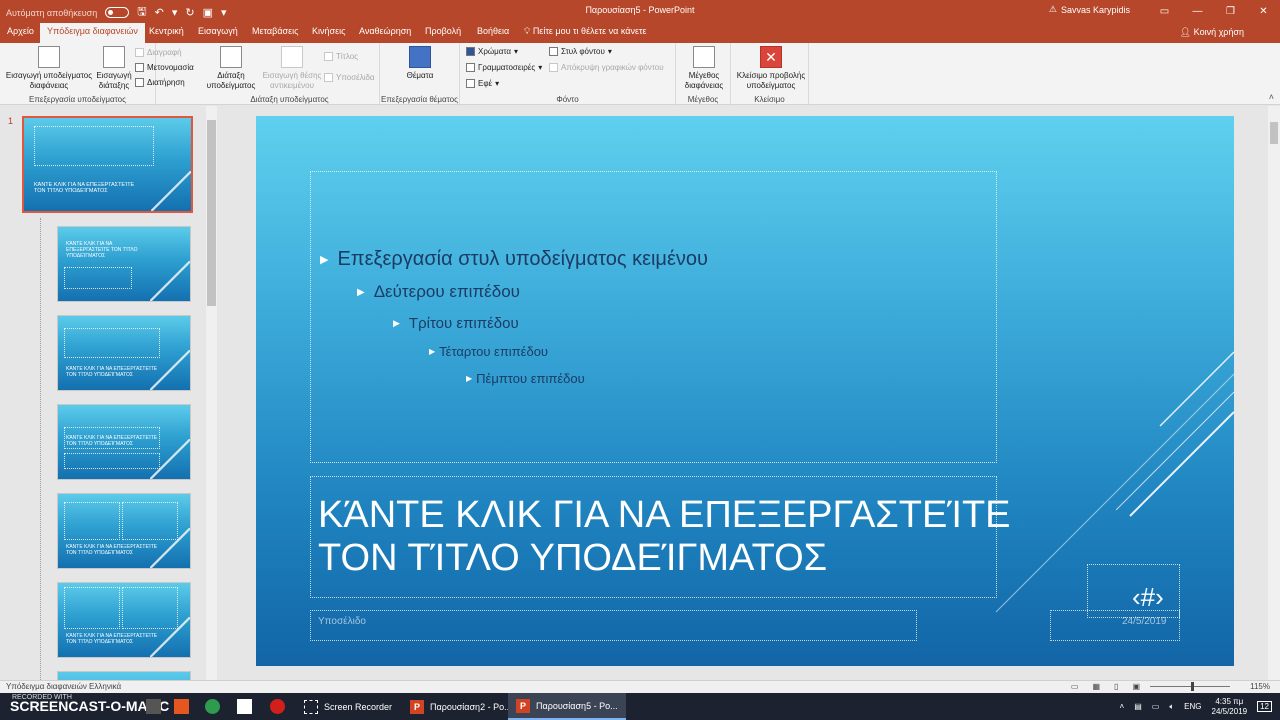  Describe the element at coordinates (153, 706) in the screenshot. I see `search-icon` at that location.